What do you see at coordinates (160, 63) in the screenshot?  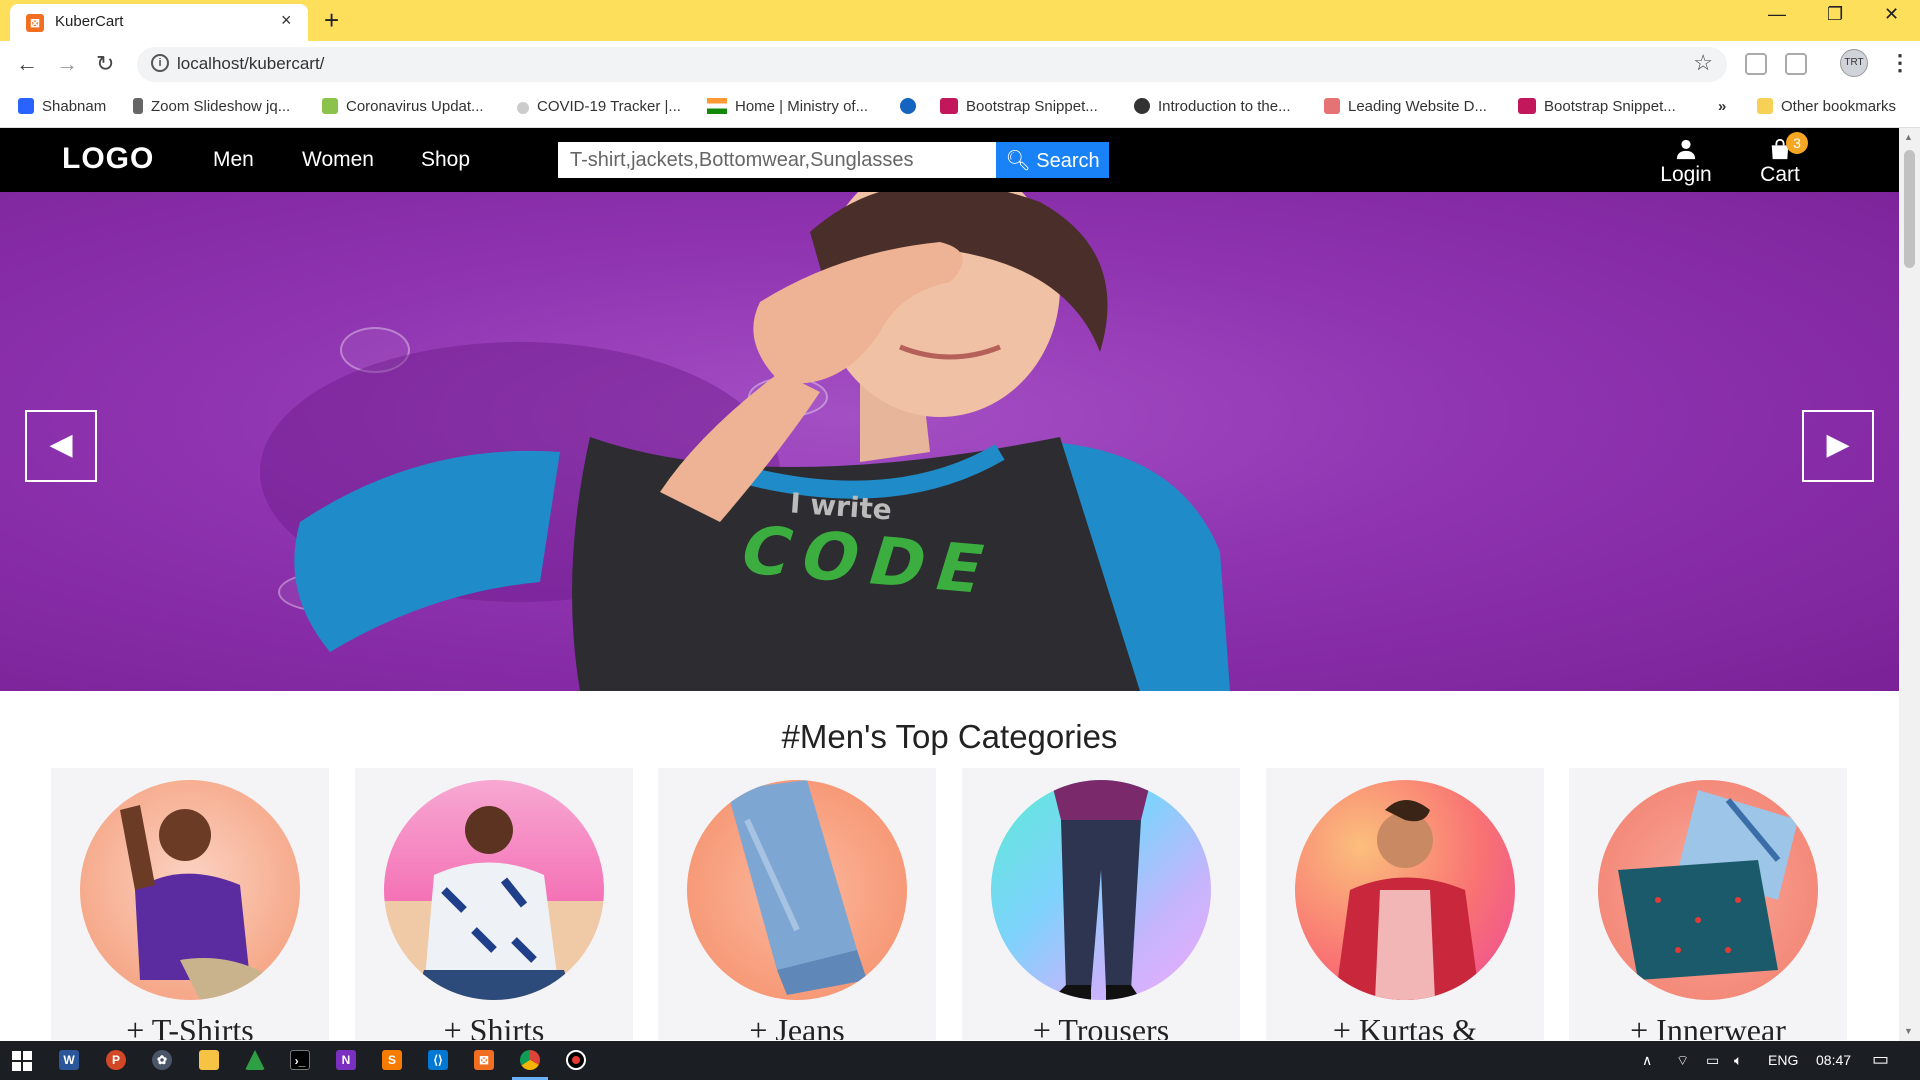 I see `info-icon: i` at bounding box center [160, 63].